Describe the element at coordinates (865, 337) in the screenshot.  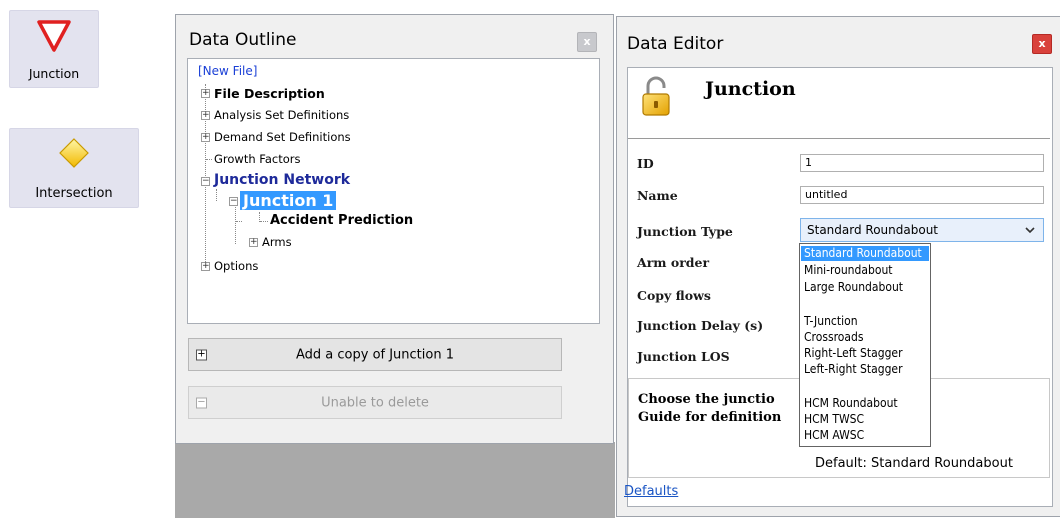
I see `dropdown-option: Crossroads` at that location.